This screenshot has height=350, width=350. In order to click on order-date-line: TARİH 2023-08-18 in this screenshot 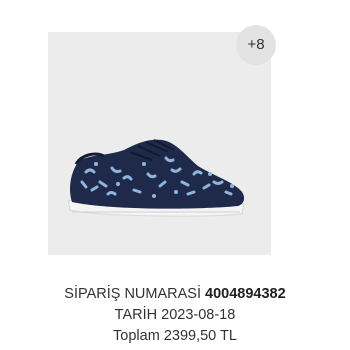, I will do `click(175, 315)`.